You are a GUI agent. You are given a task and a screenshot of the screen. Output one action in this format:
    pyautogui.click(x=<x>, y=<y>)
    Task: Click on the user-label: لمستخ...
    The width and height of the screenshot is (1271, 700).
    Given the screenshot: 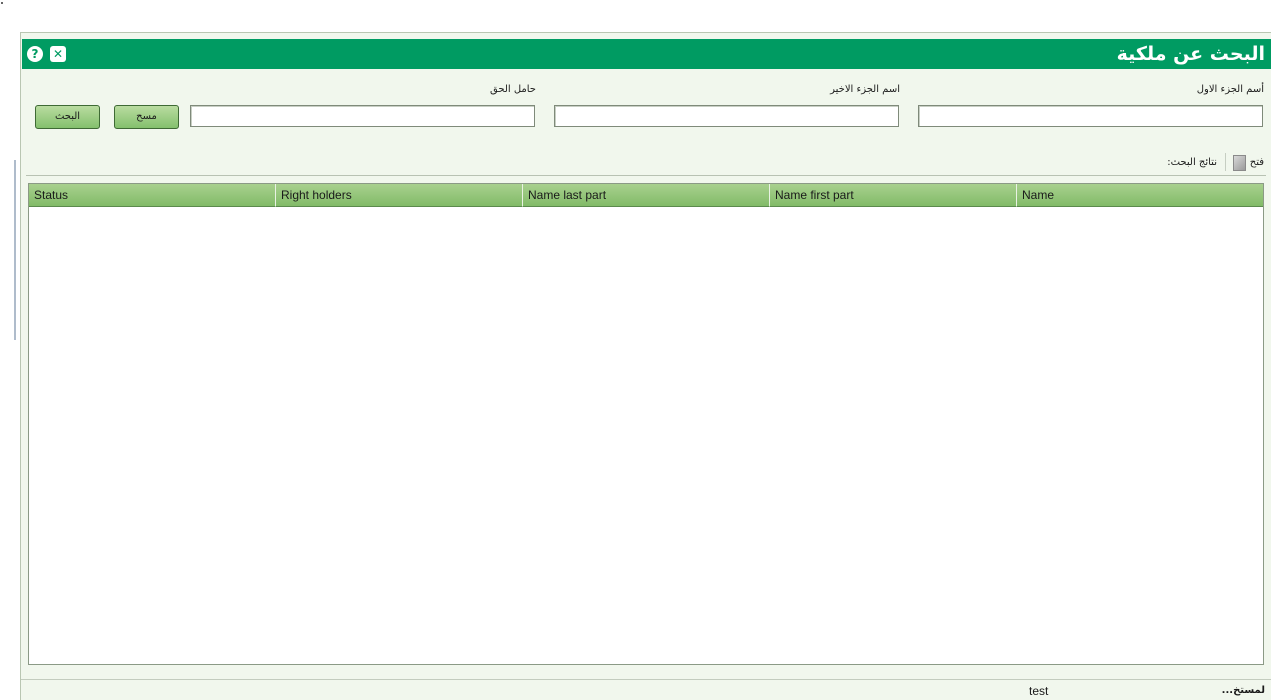 What is the action you would take?
    pyautogui.click(x=1243, y=690)
    